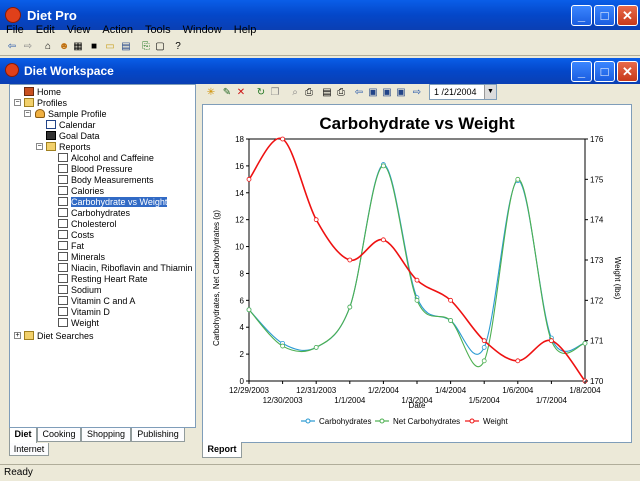  What do you see at coordinates (617, 278) in the screenshot?
I see `y2-axis-label: Weight (lbs)` at bounding box center [617, 278].